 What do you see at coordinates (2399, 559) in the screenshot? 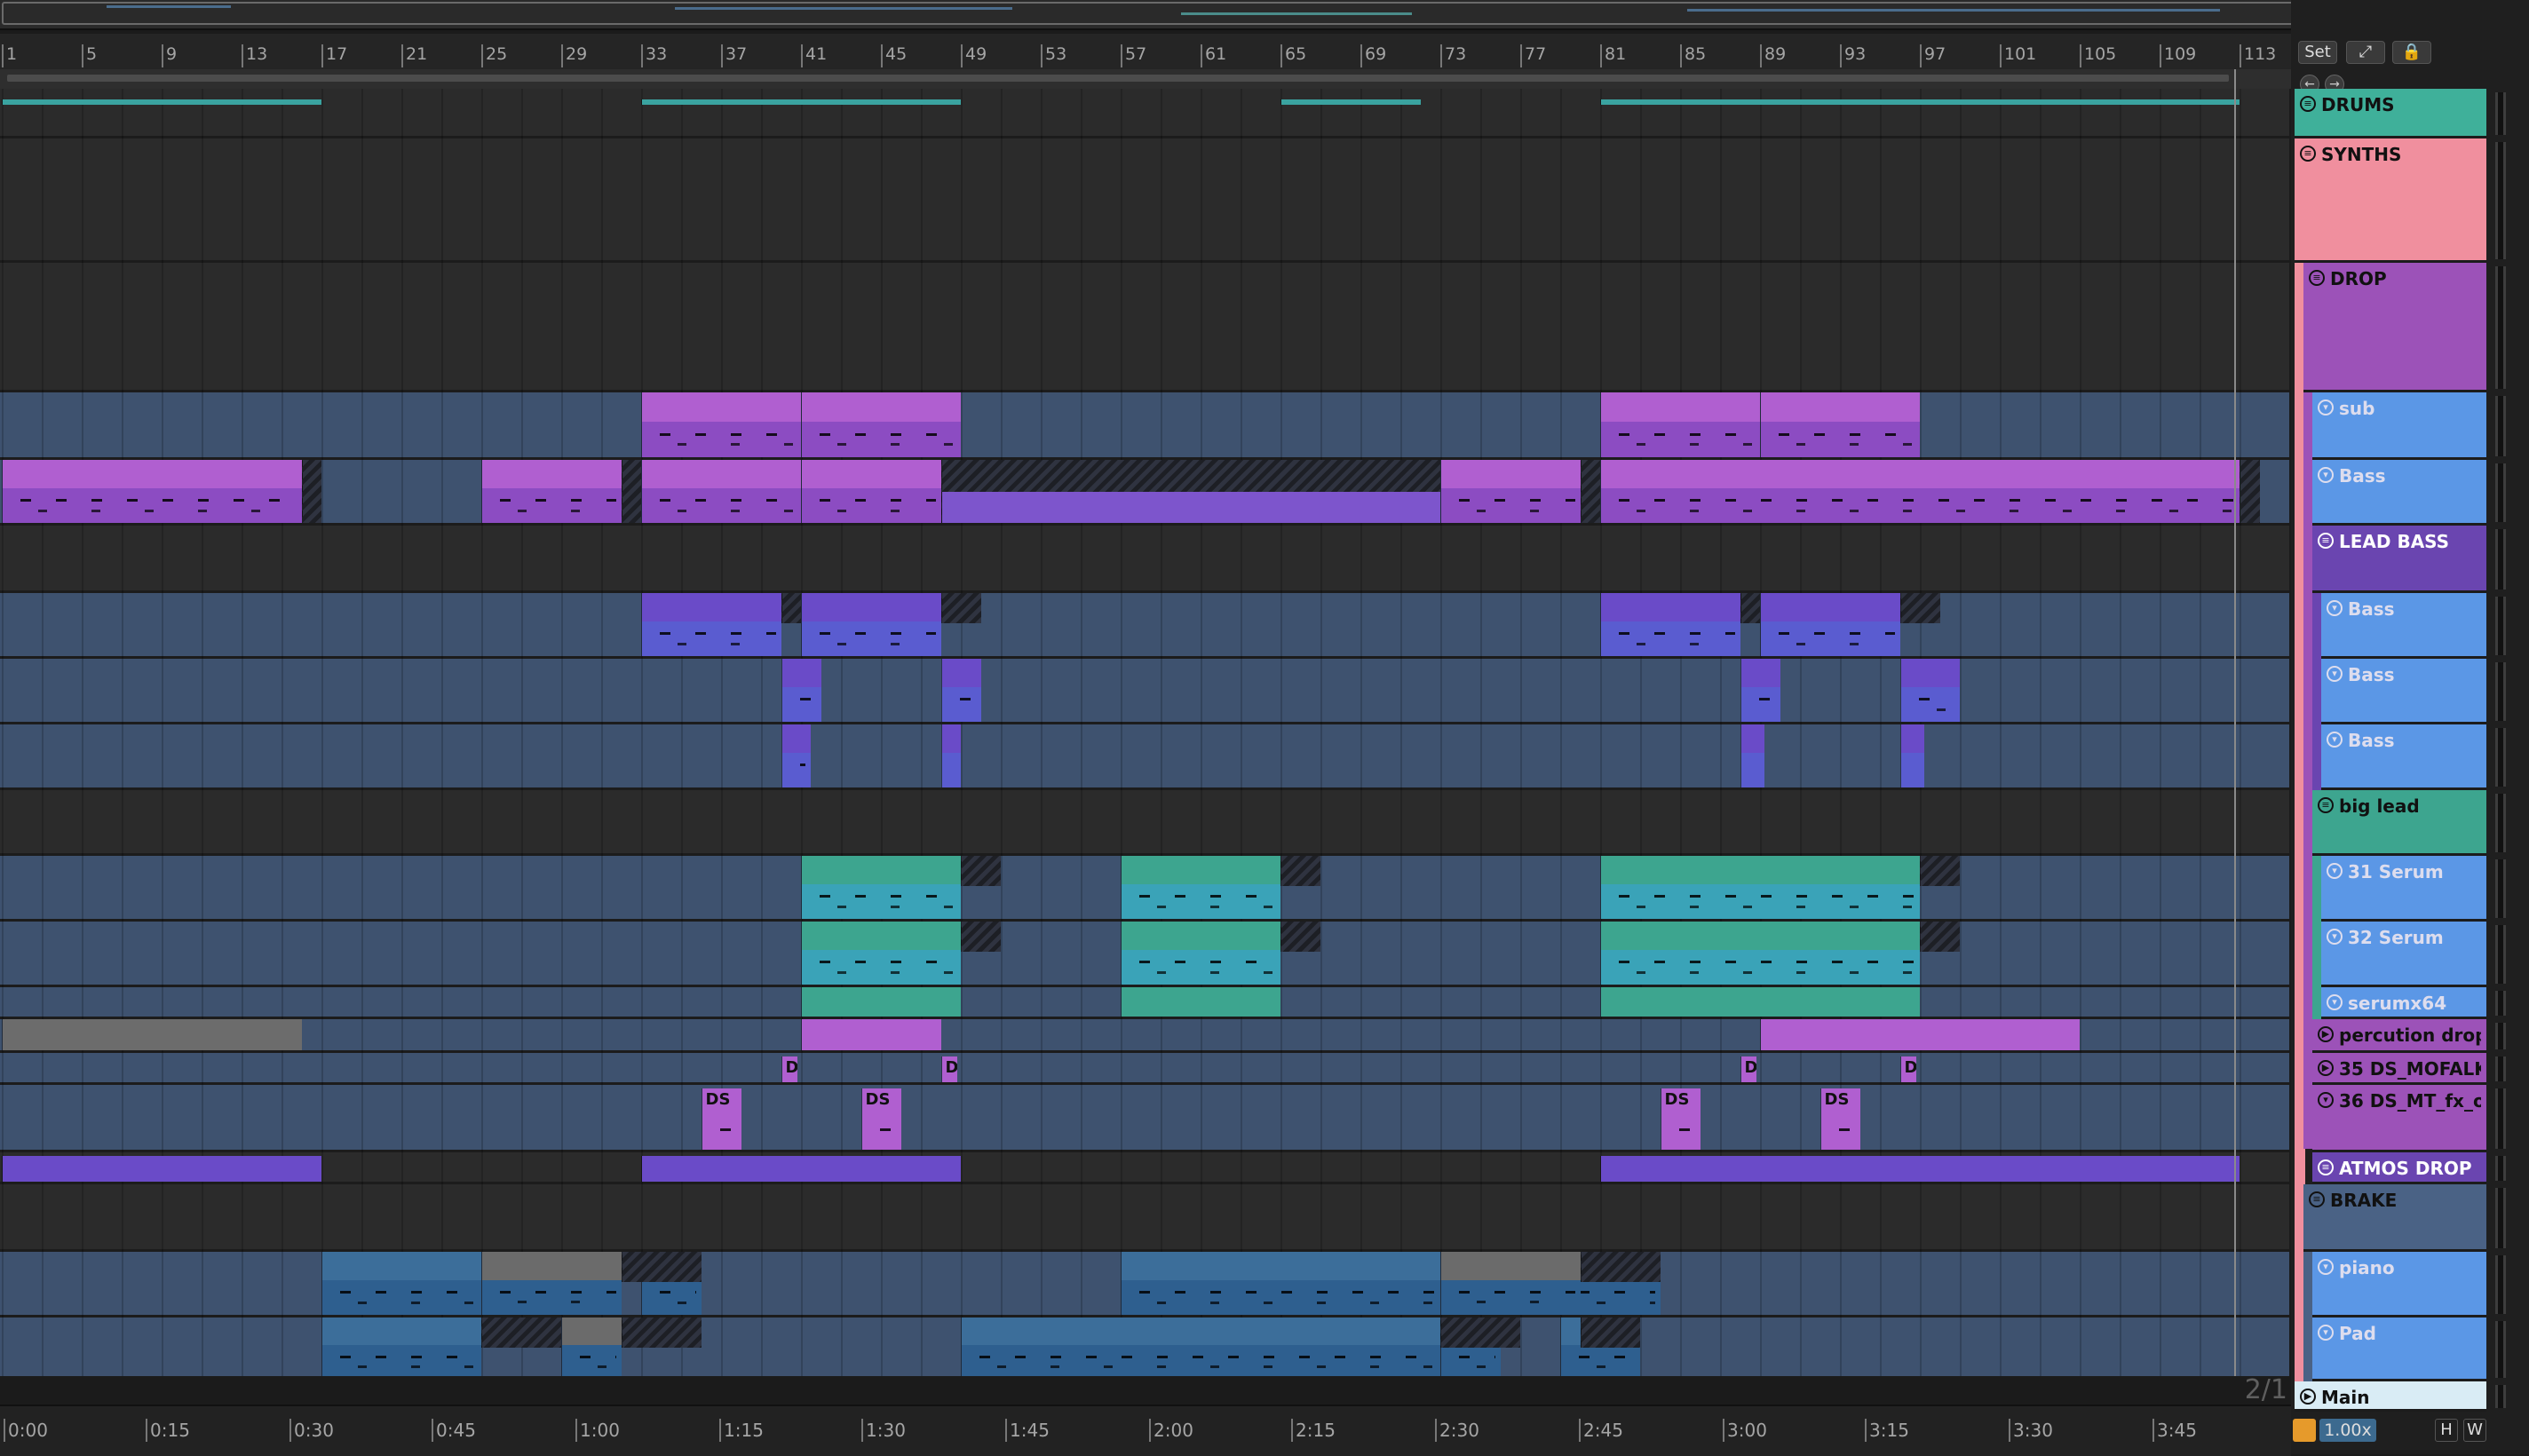
I see `track-header: ≡ LEAD BASS` at bounding box center [2399, 559].